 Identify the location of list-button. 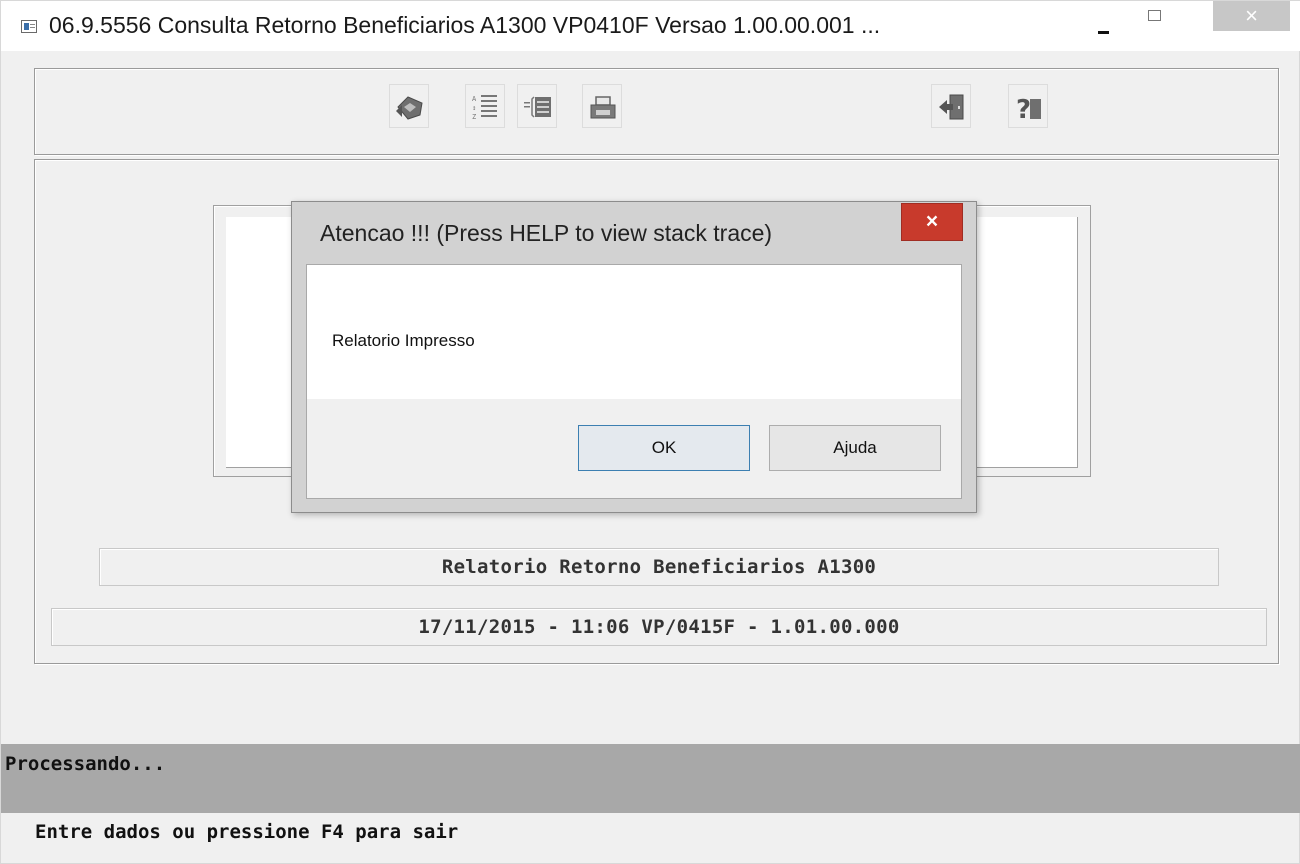
(537, 106).